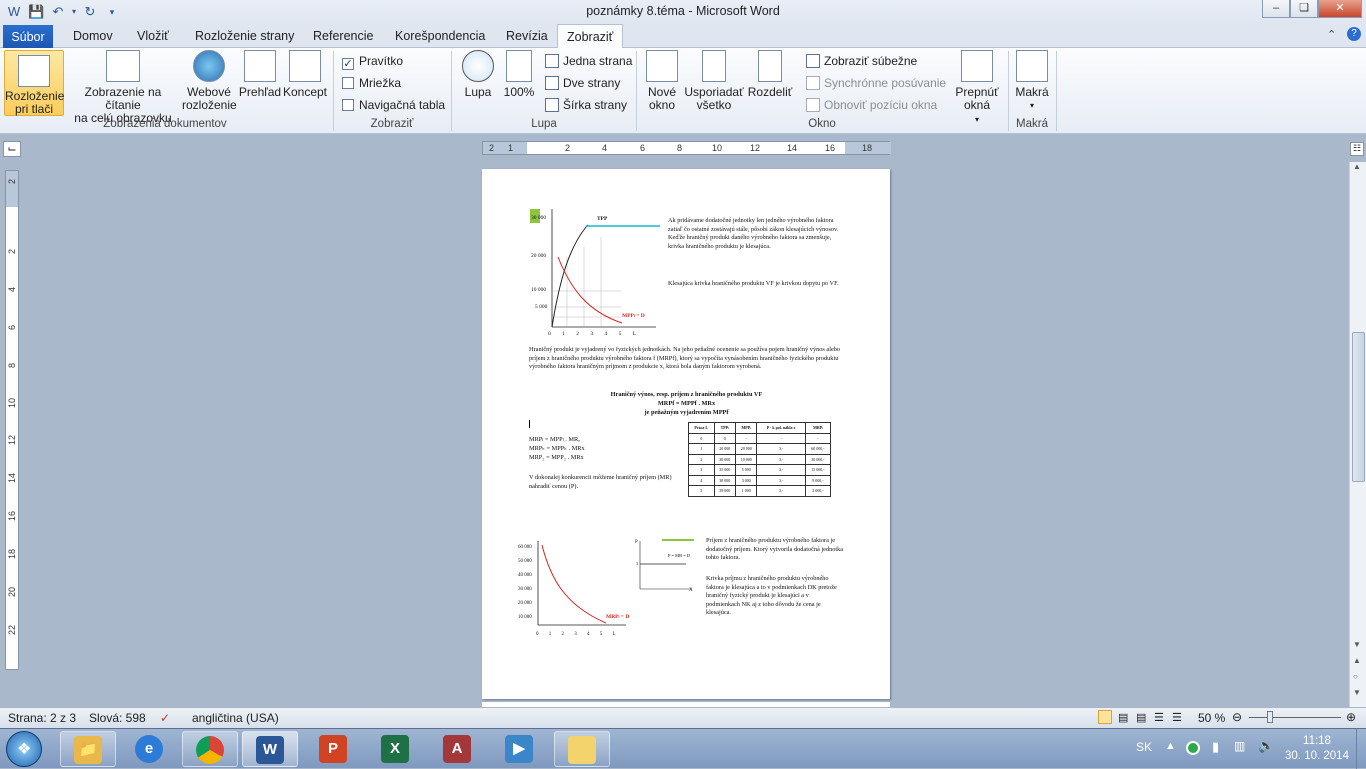 The width and height of the screenshot is (1366, 769). I want to click on table-cell: 3,-, so click(781, 459).